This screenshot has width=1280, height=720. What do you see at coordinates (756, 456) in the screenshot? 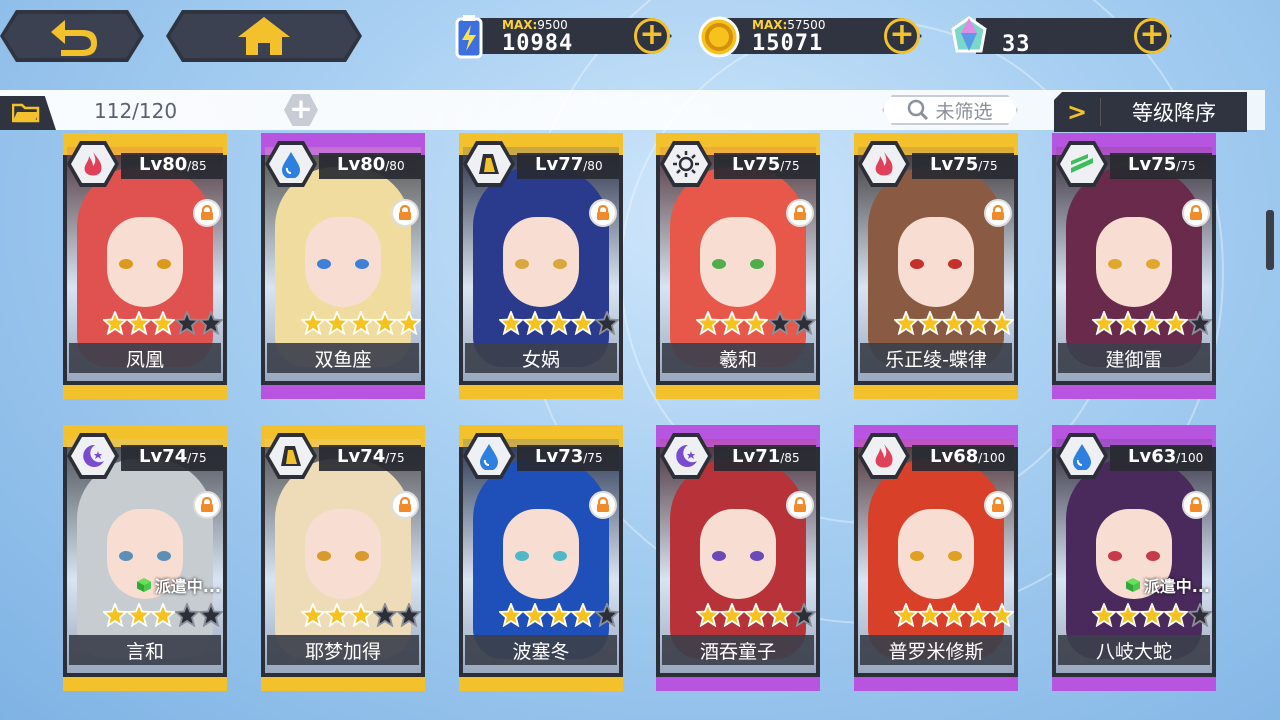
I see `level-value: Lv71` at bounding box center [756, 456].